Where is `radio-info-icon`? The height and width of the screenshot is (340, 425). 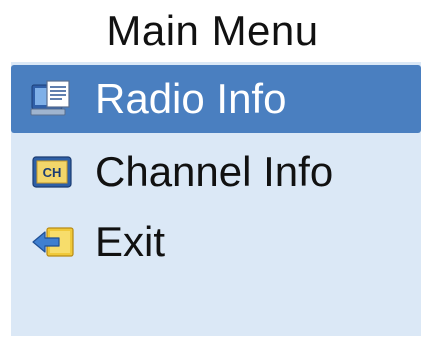 radio-info-icon is located at coordinates (53, 99).